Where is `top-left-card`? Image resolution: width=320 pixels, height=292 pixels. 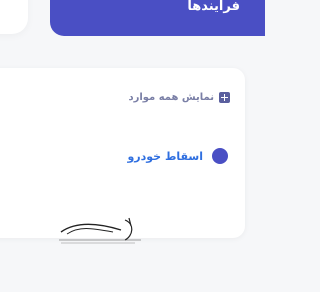
top-left-card is located at coordinates (14, 17).